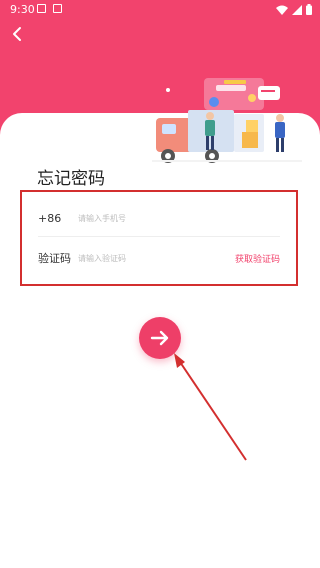 The width and height of the screenshot is (320, 568). Describe the element at coordinates (41, 8) in the screenshot. I see `image-notification-icon` at that location.